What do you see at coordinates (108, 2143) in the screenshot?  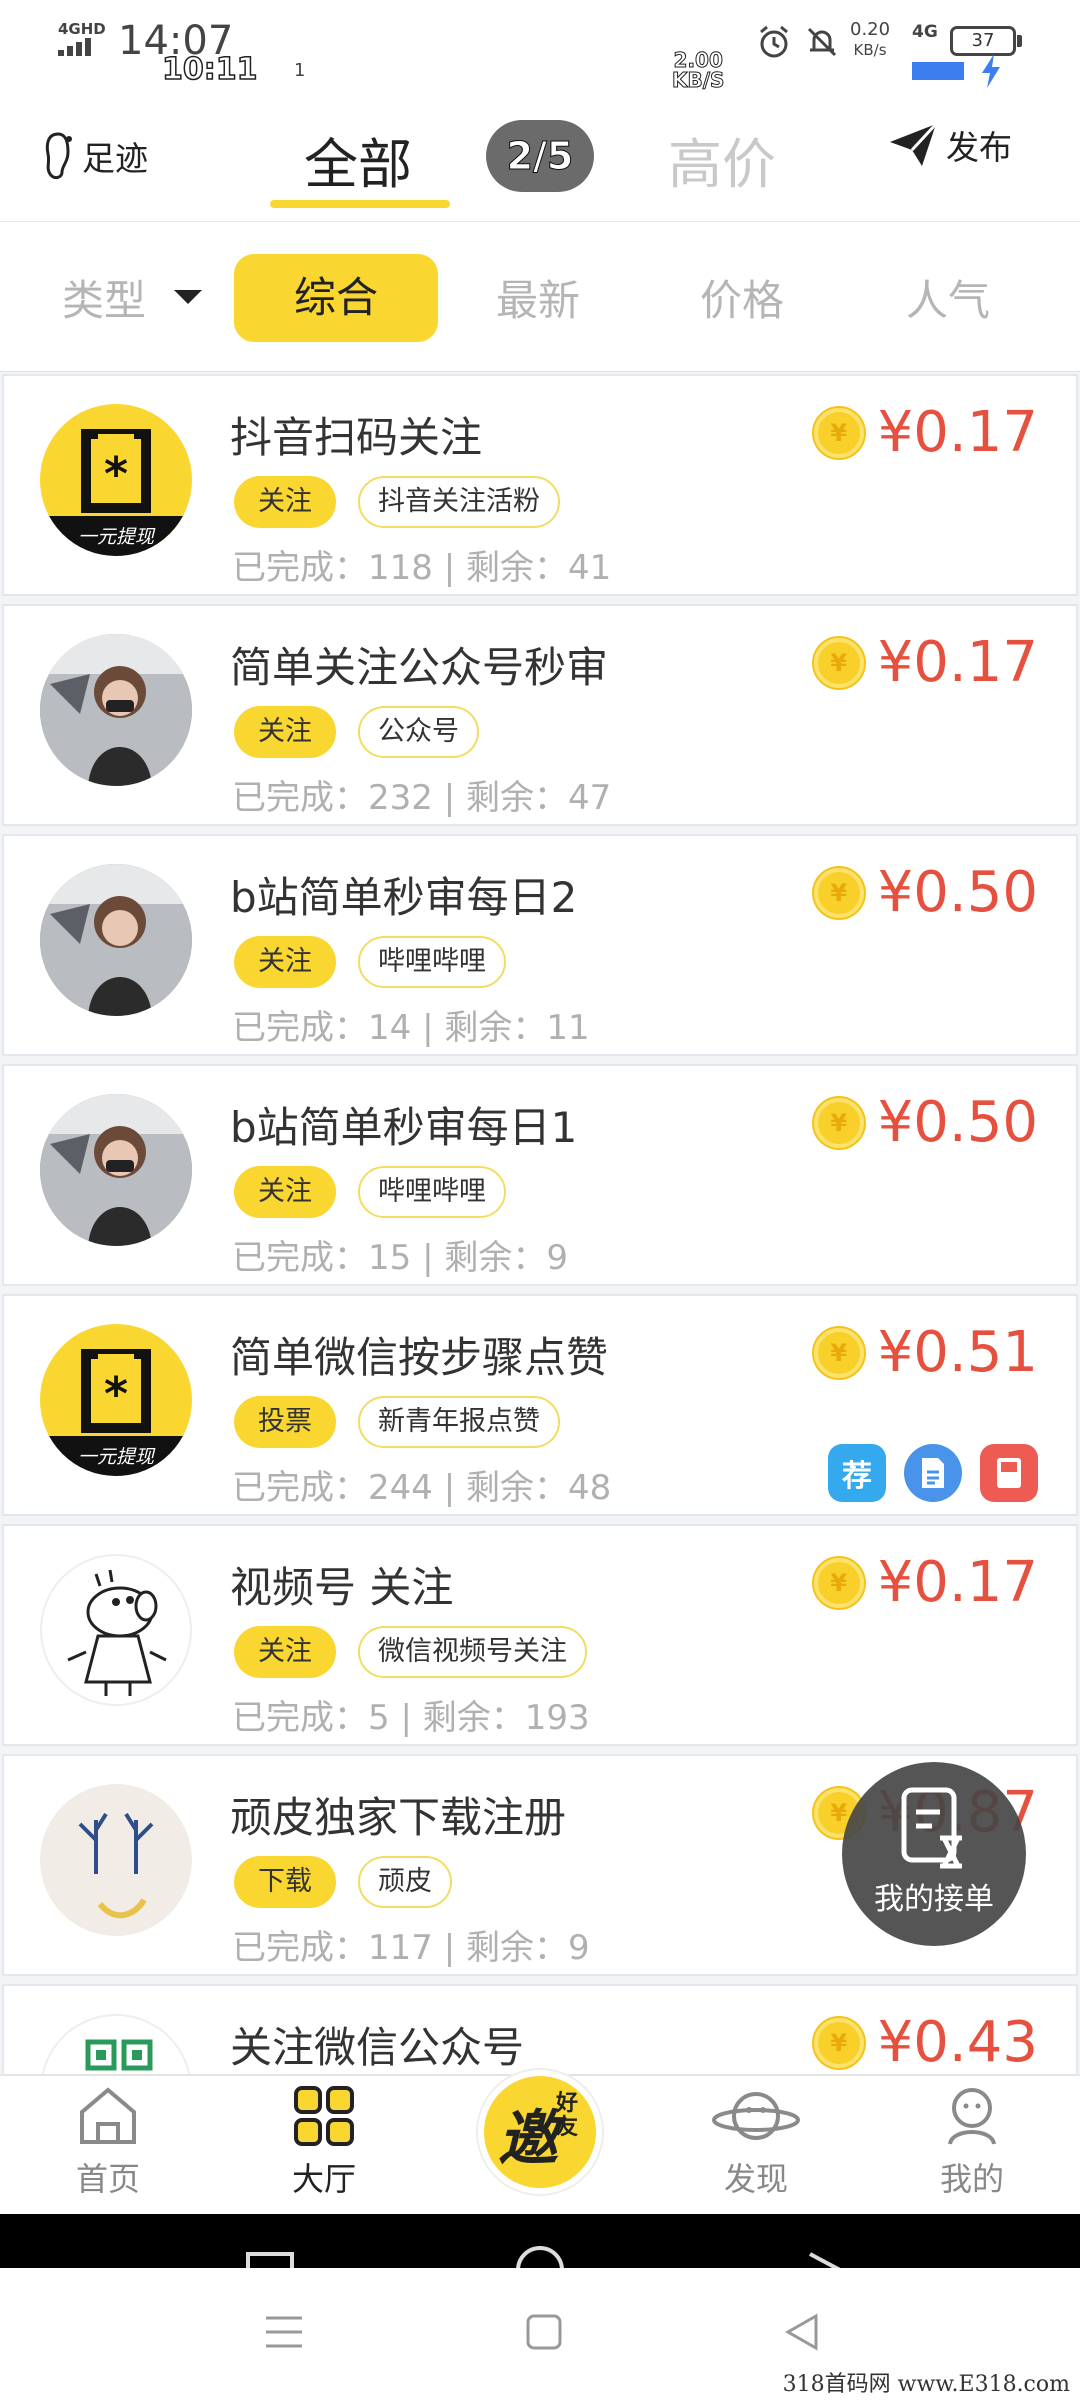 I see `tab-home: 首页` at bounding box center [108, 2143].